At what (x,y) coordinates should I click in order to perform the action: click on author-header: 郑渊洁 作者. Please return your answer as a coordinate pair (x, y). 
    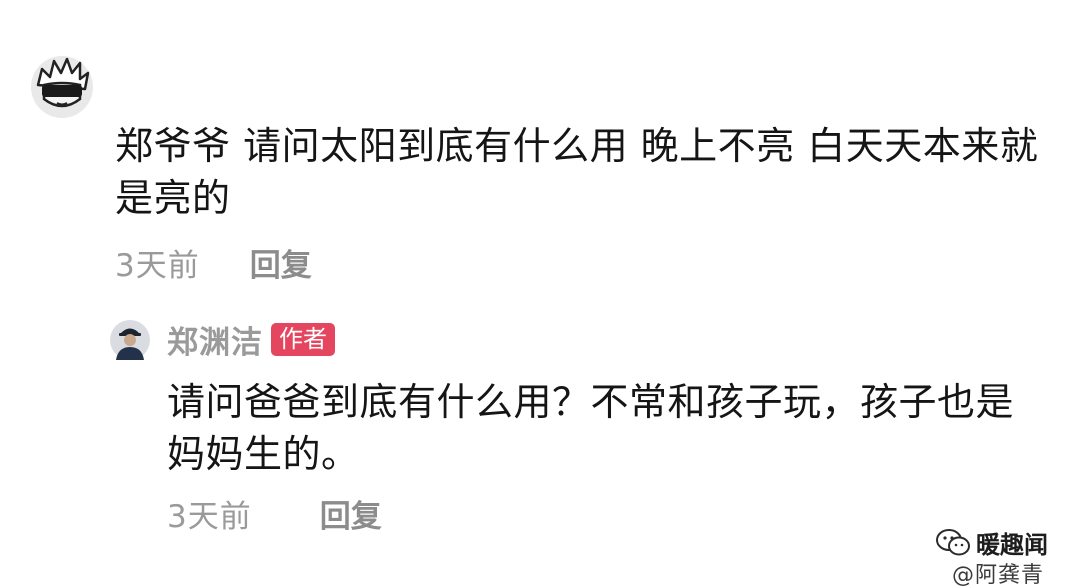
    Looking at the image, I should click on (251, 339).